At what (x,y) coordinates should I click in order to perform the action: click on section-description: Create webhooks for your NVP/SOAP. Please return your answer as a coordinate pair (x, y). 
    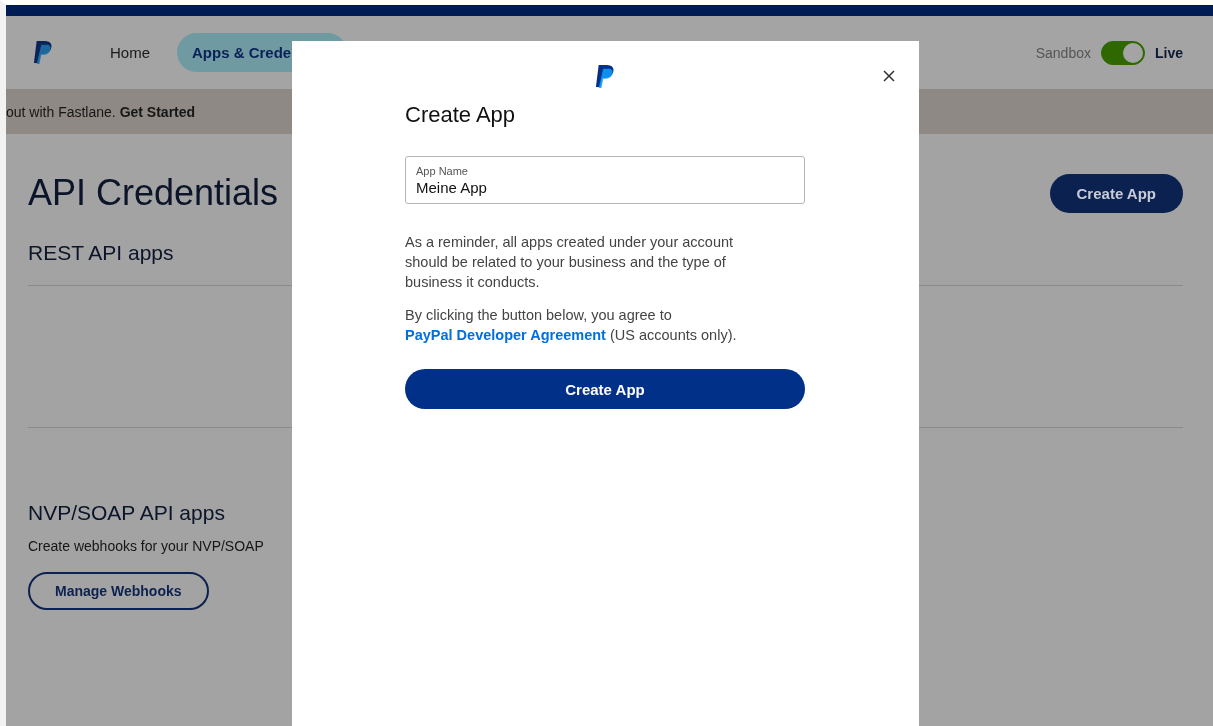
    Looking at the image, I should click on (146, 546).